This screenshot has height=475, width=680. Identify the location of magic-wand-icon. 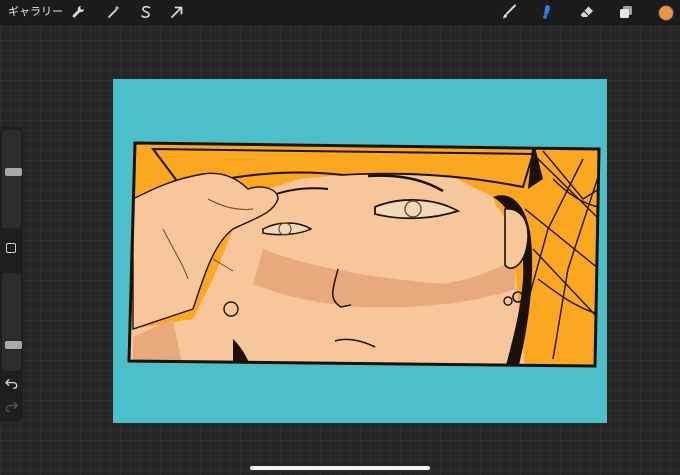
(114, 11).